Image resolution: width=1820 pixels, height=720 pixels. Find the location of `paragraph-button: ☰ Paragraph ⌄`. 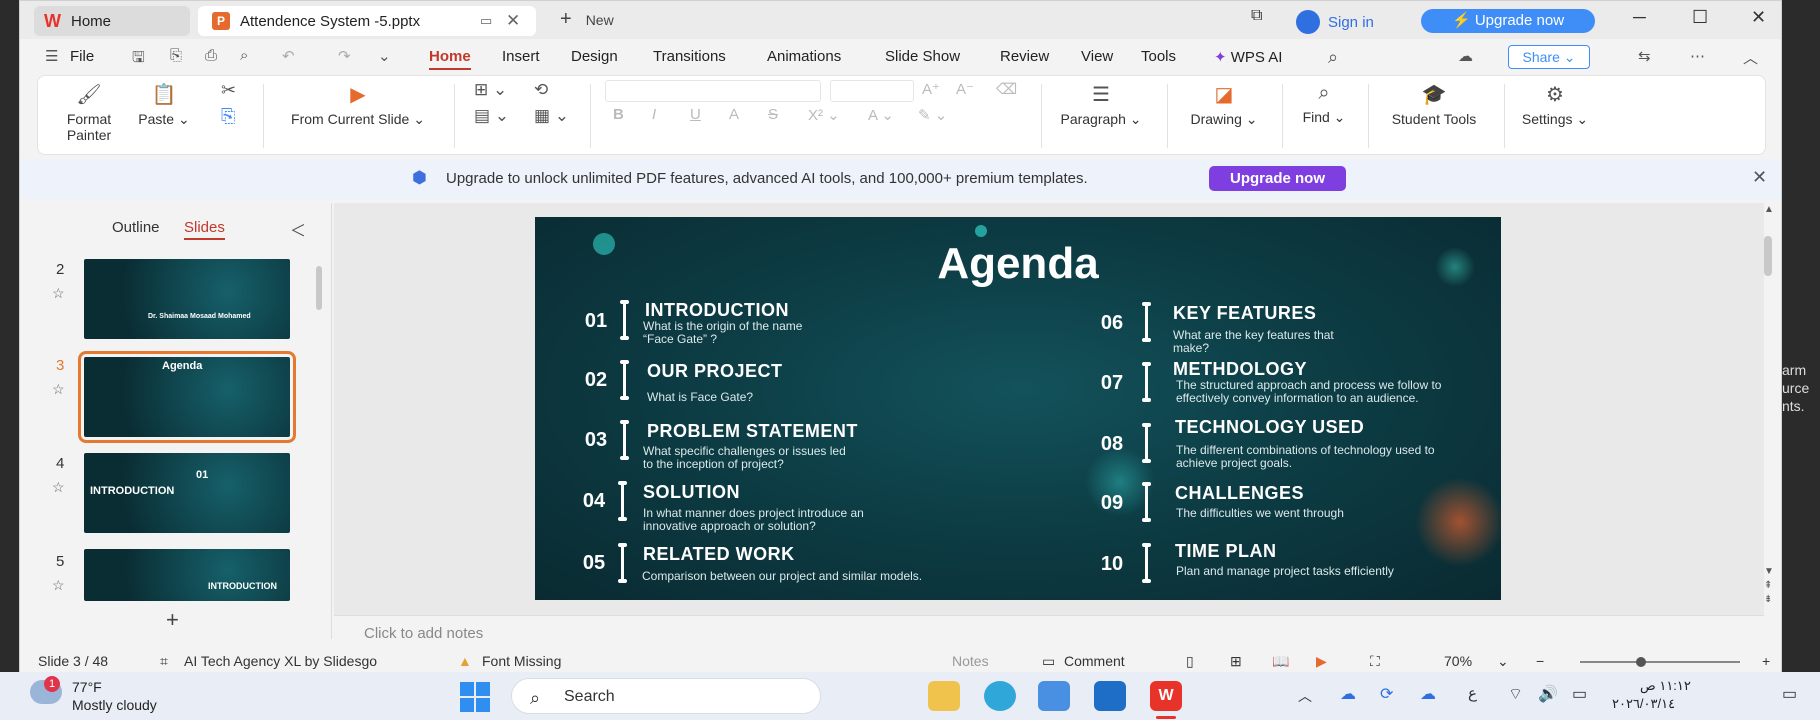

paragraph-button: ☰ Paragraph ⌄ is located at coordinates (1101, 105).